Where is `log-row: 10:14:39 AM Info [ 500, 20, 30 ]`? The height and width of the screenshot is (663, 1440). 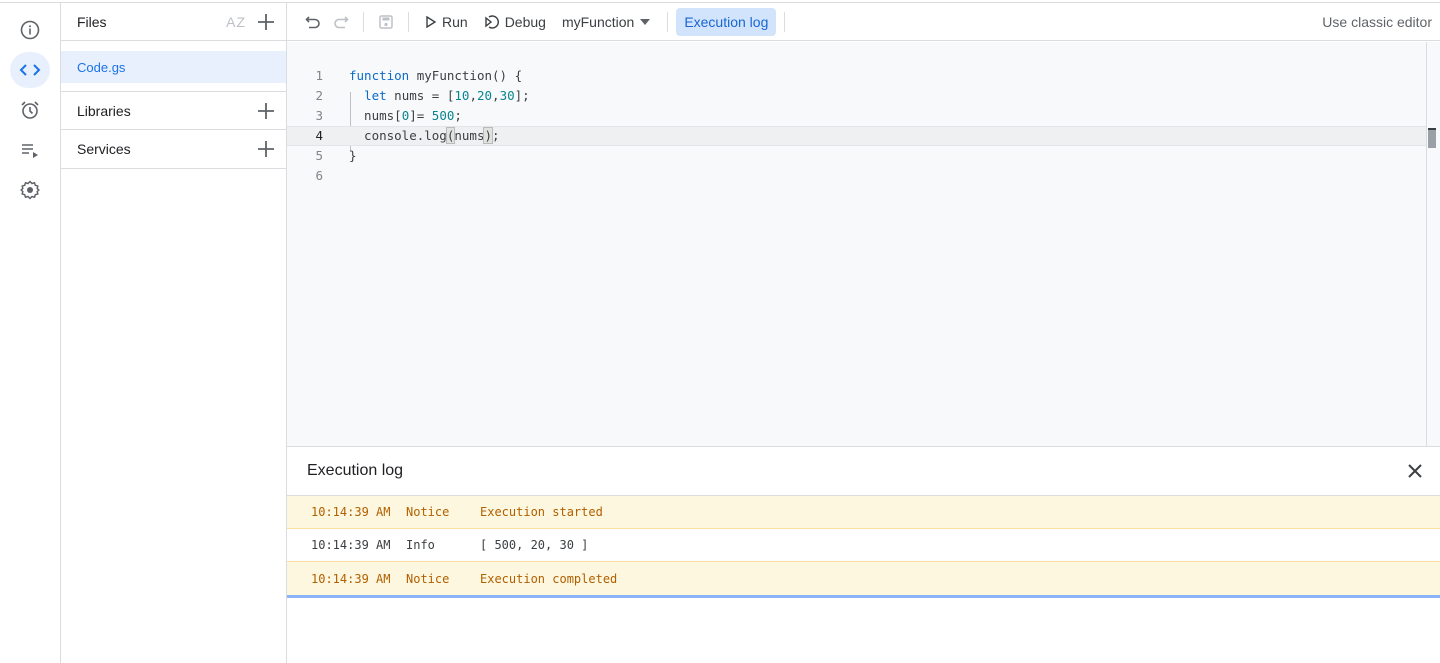
log-row: 10:14:39 AM Info [ 500, 20, 30 ] is located at coordinates (863, 545).